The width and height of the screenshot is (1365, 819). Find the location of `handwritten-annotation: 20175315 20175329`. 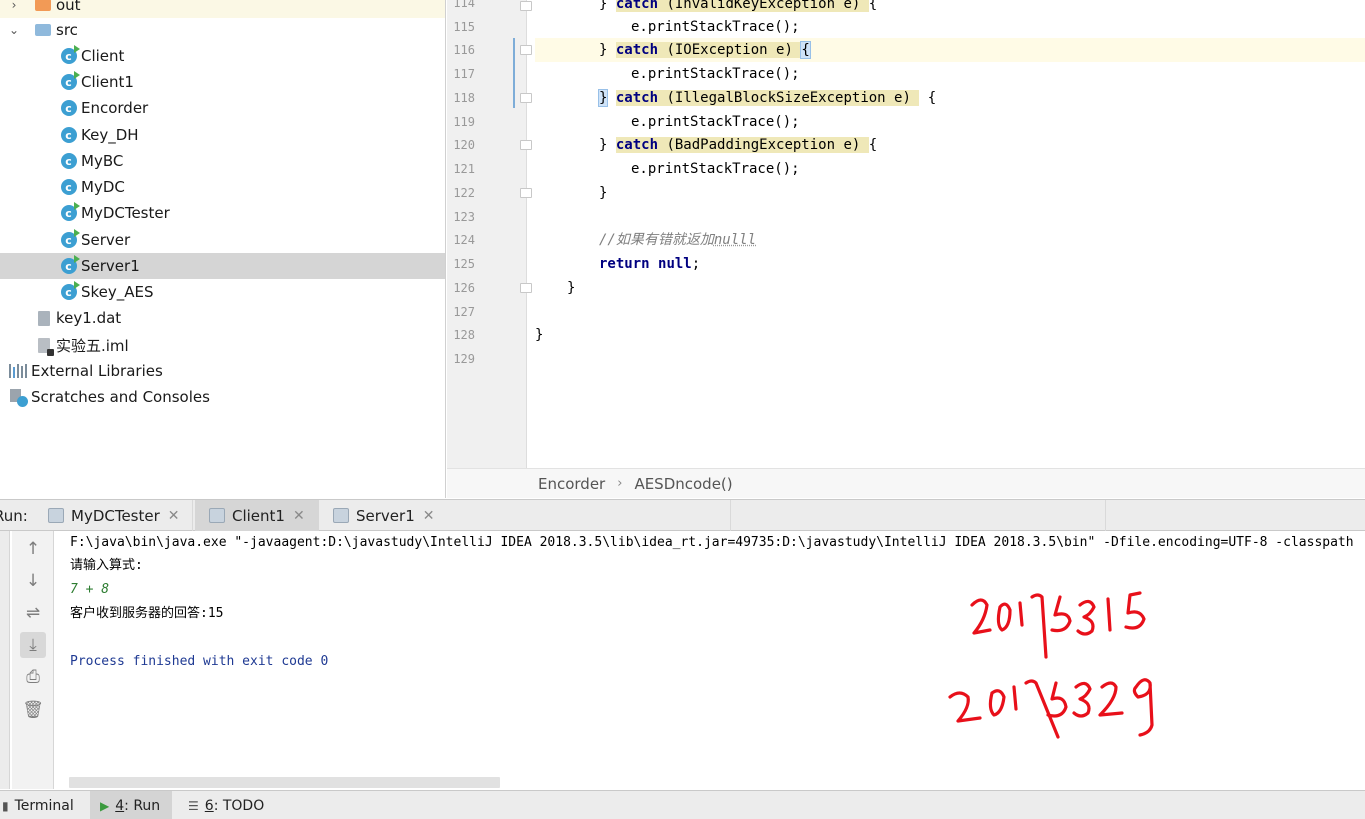

handwritten-annotation: 20175315 20175329 is located at coordinates (1047, 657).